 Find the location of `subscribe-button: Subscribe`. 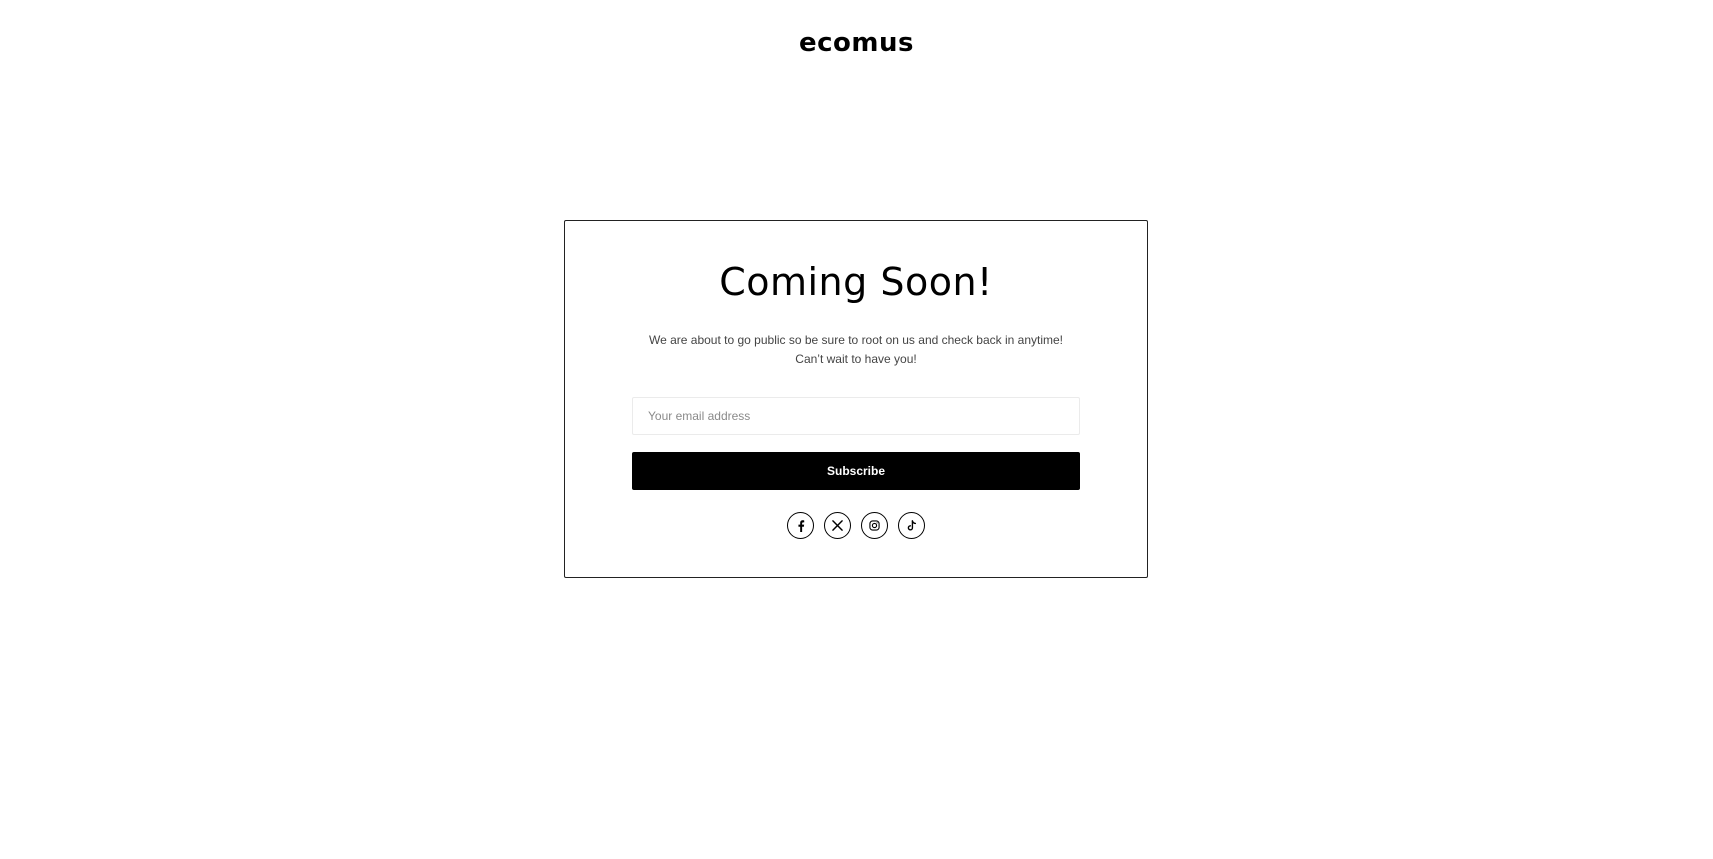

subscribe-button: Subscribe is located at coordinates (856, 471).